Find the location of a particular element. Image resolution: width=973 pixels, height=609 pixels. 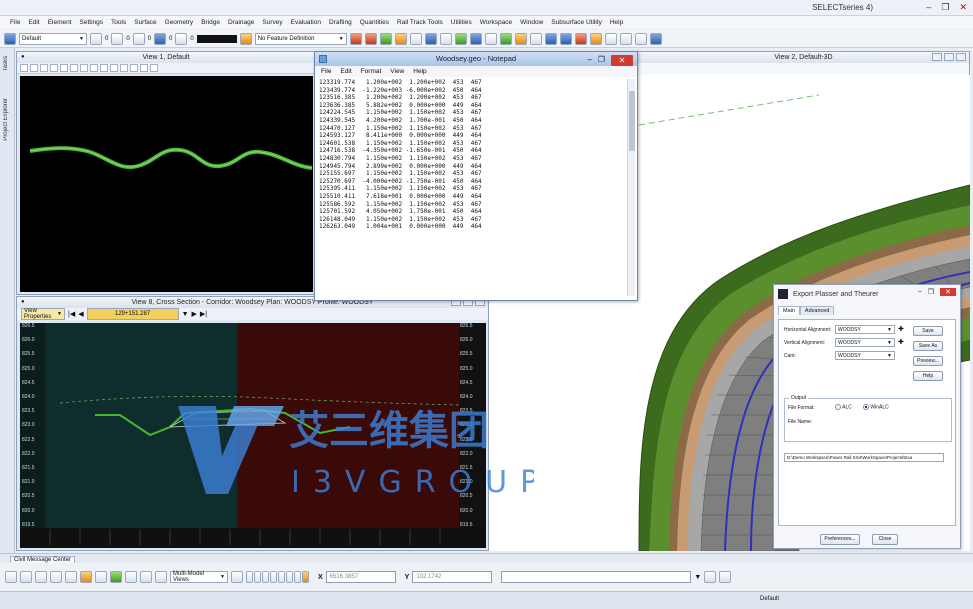

format-alc-option: ALC is located at coordinates (843, 407).